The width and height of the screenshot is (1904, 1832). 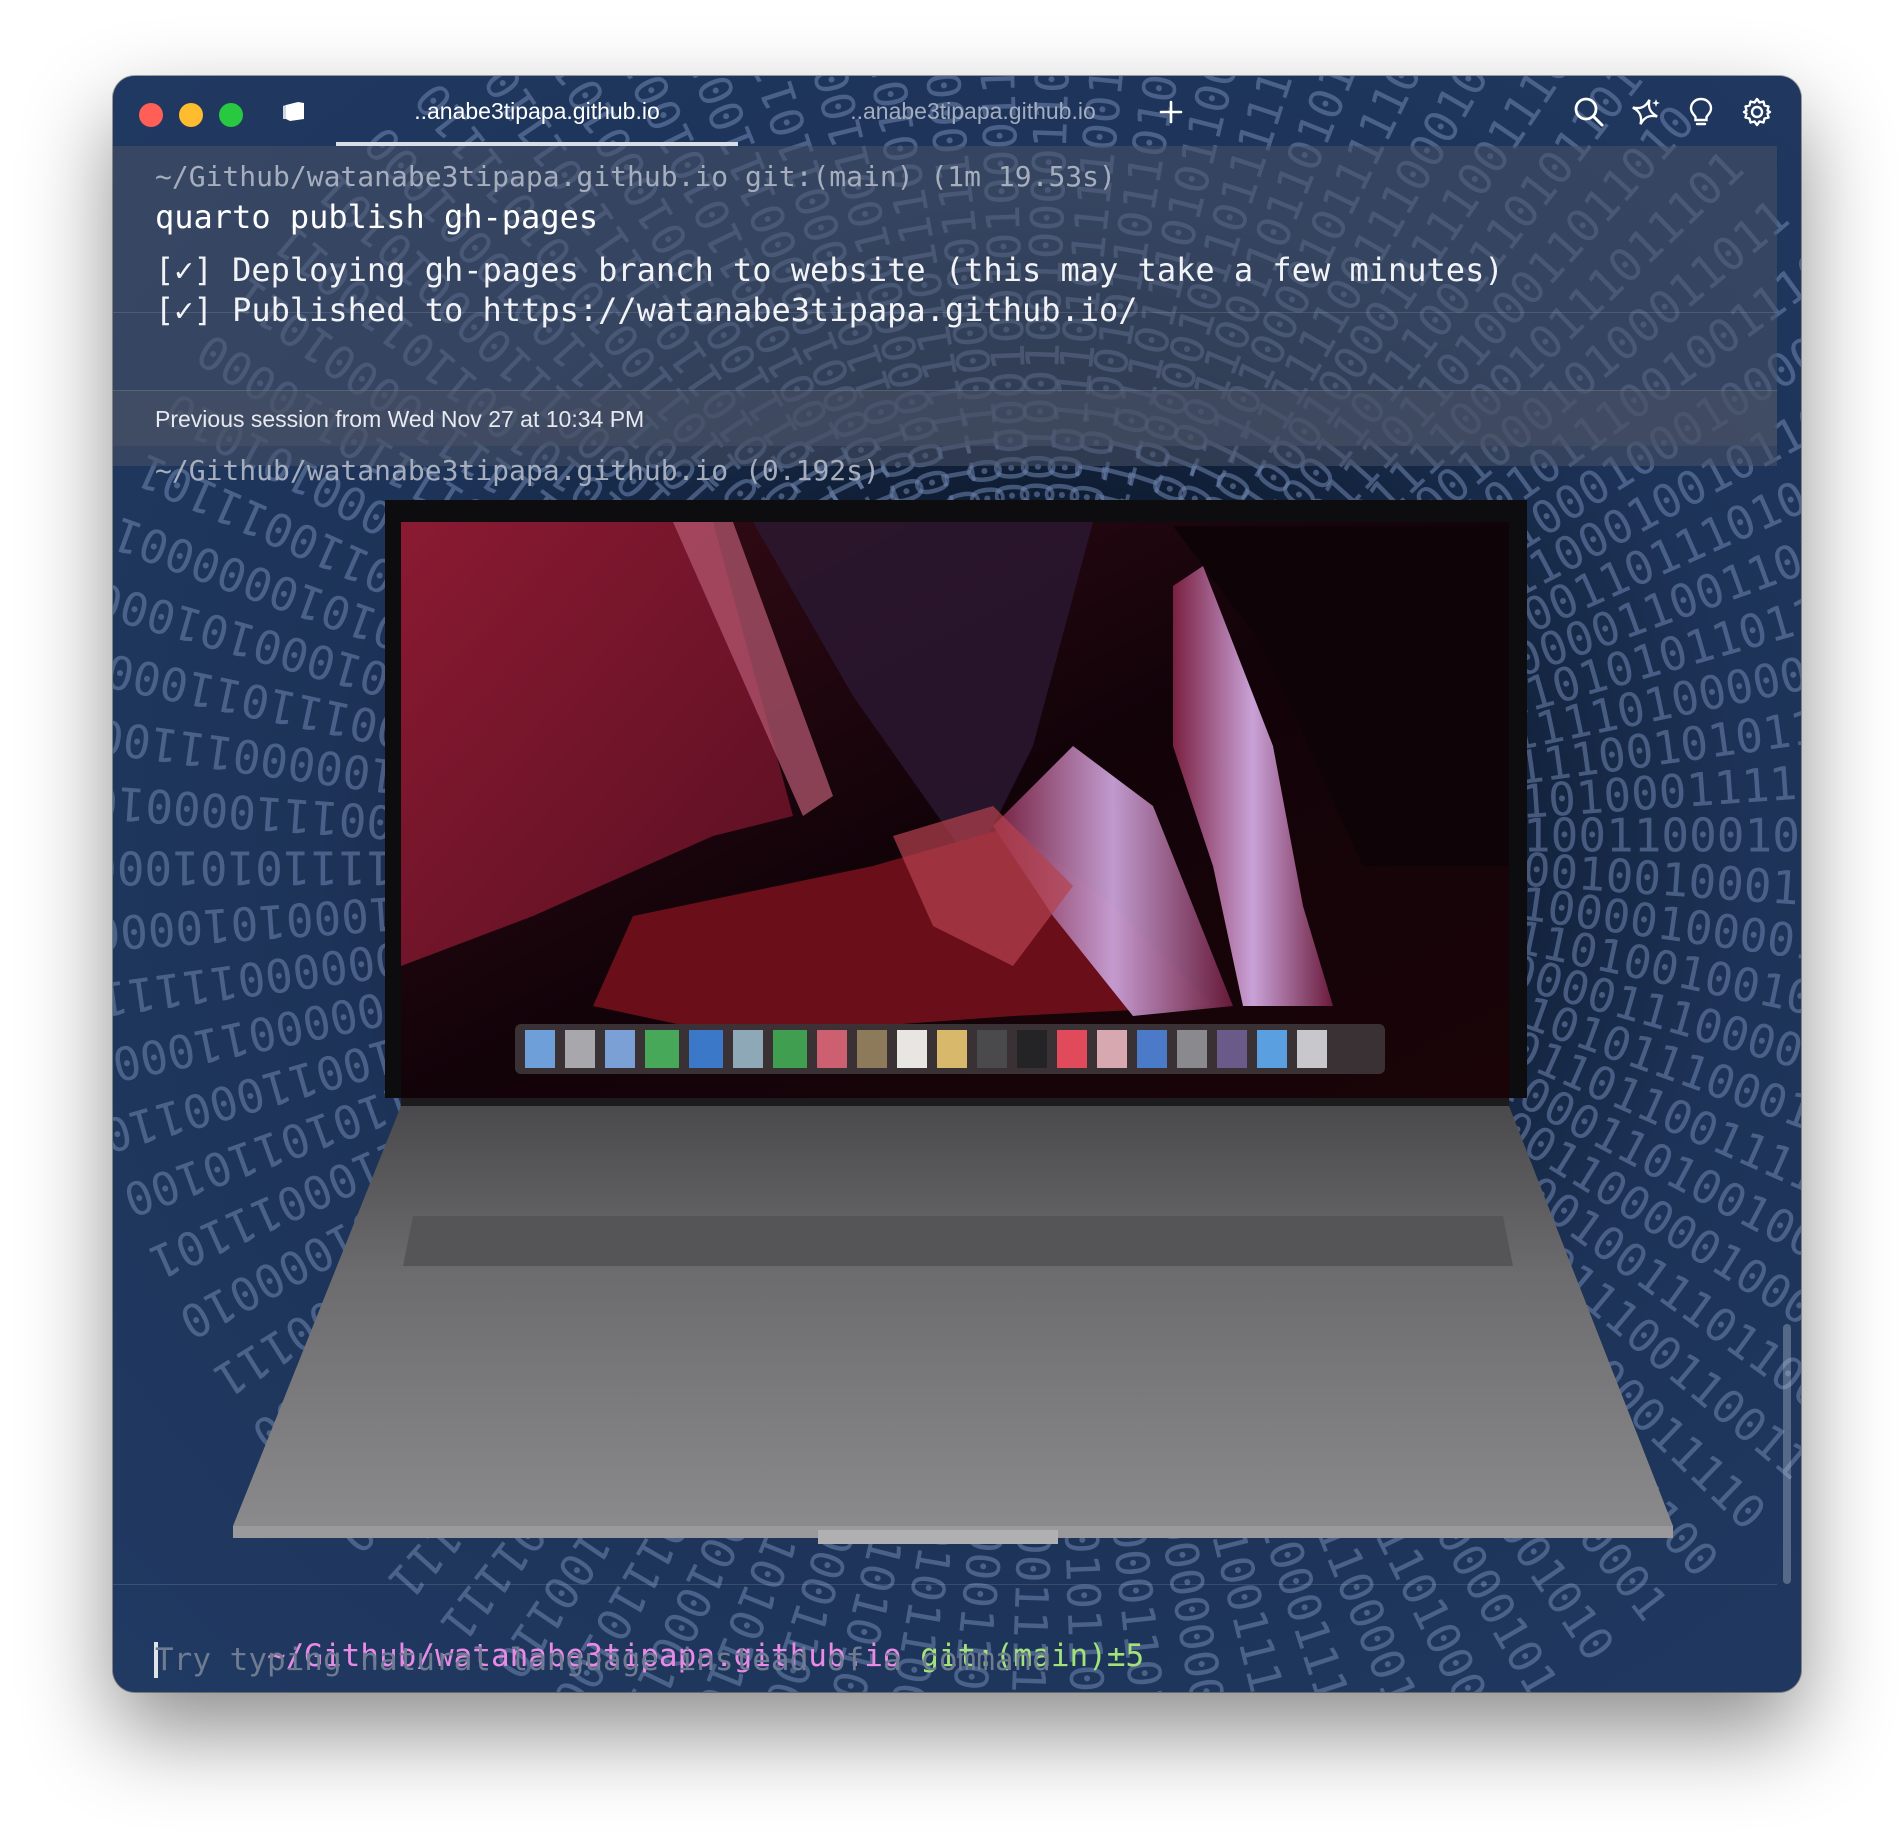 What do you see at coordinates (1645, 112) in the screenshot?
I see `ai-sparkle-icon` at bounding box center [1645, 112].